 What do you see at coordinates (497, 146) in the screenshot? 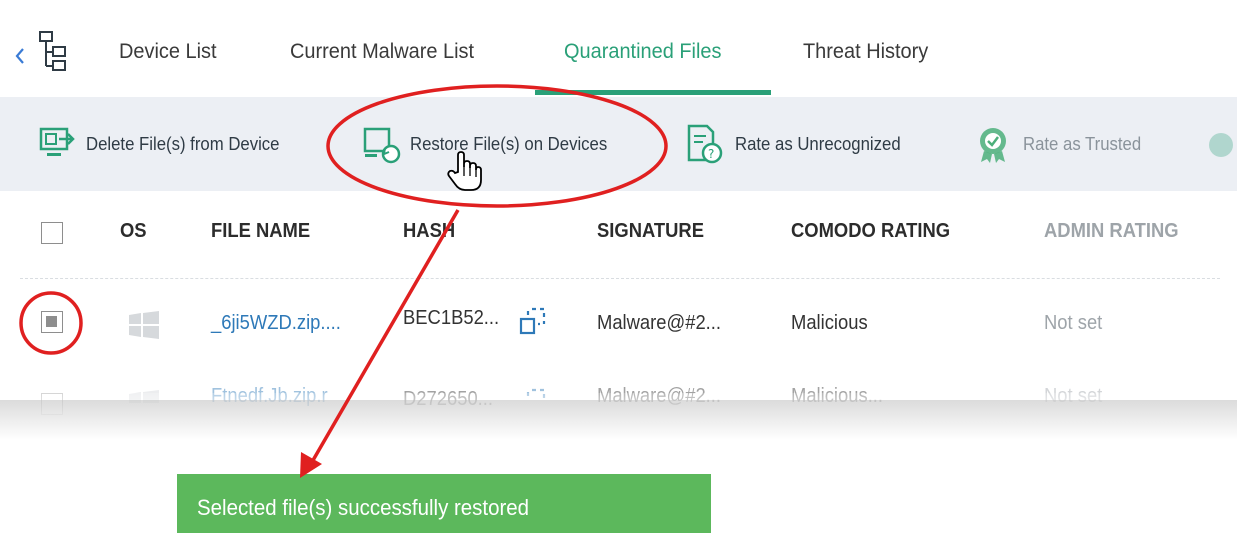
I see `annotation-ellipse-restore` at bounding box center [497, 146].